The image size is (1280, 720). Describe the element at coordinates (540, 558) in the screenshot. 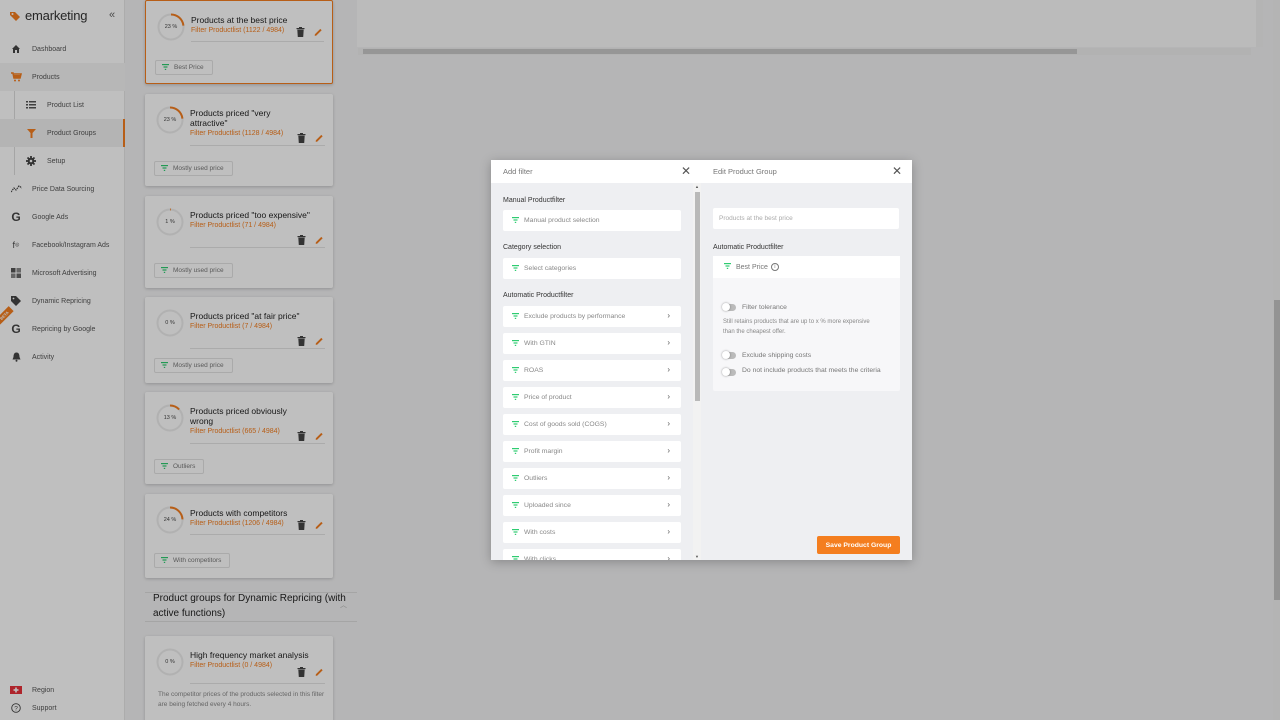

I see `filter-row-label: With clicks` at that location.